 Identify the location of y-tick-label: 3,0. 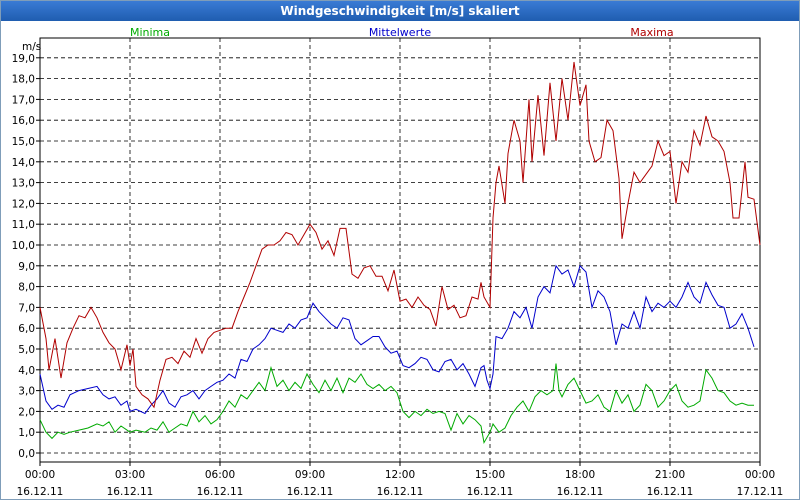
(26, 392).